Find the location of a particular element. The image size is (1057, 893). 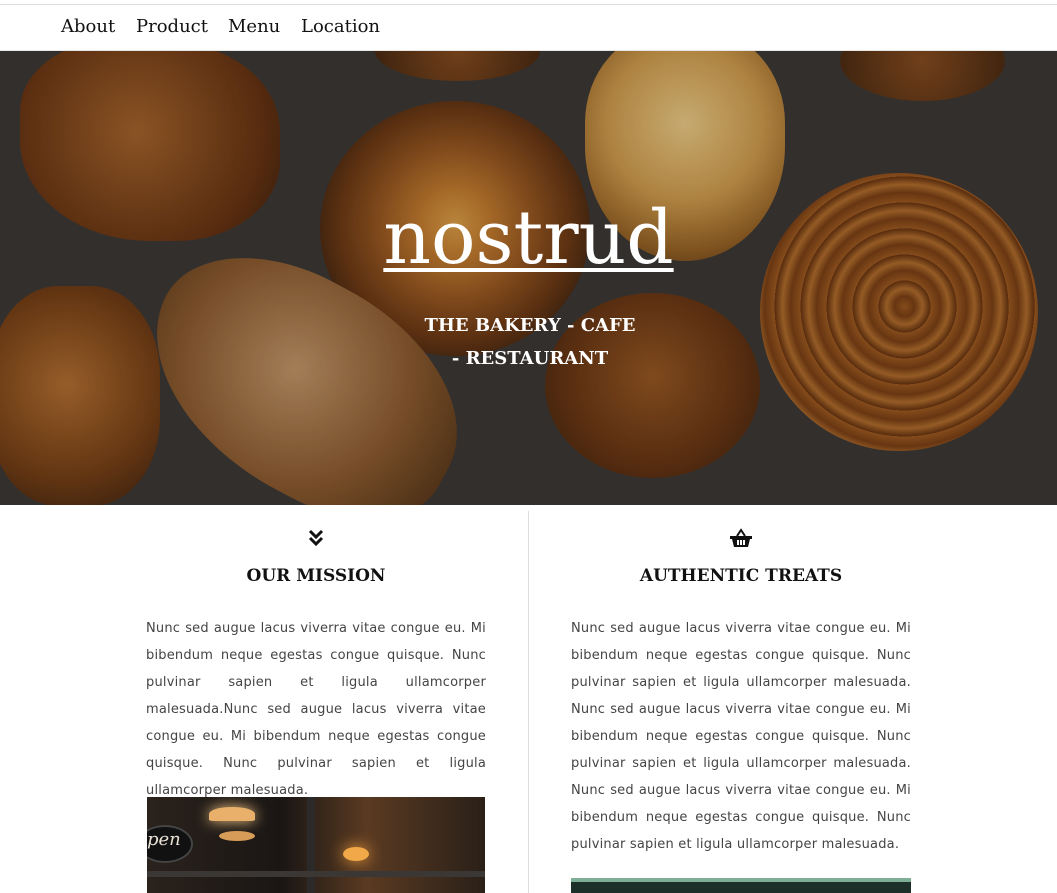

basket-icon is located at coordinates (741, 538).